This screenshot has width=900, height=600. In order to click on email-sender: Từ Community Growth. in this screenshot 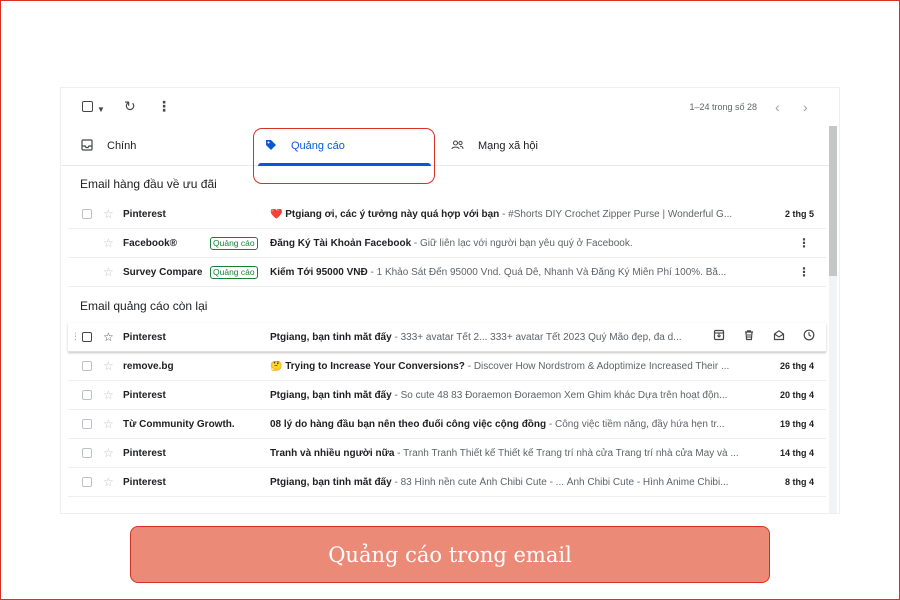, I will do `click(179, 424)`.